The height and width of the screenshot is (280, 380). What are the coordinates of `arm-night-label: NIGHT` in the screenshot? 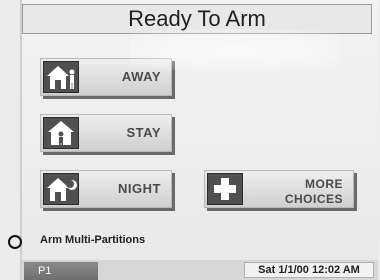 It's located at (139, 188).